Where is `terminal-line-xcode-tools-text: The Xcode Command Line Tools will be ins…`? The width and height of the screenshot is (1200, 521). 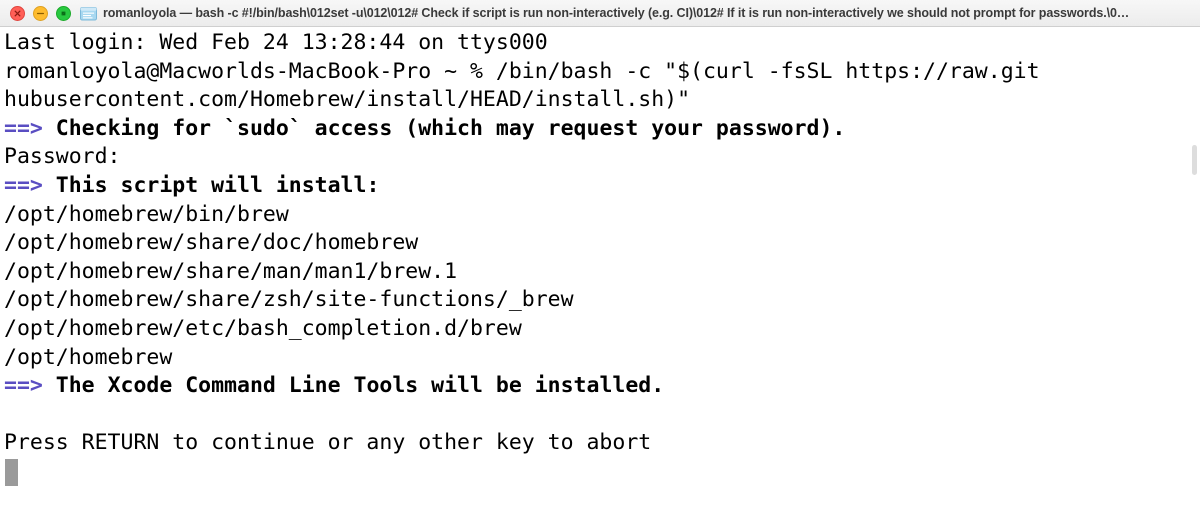 terminal-line-xcode-tools-text: The Xcode Command Line Tools will be ins… is located at coordinates (353, 386).